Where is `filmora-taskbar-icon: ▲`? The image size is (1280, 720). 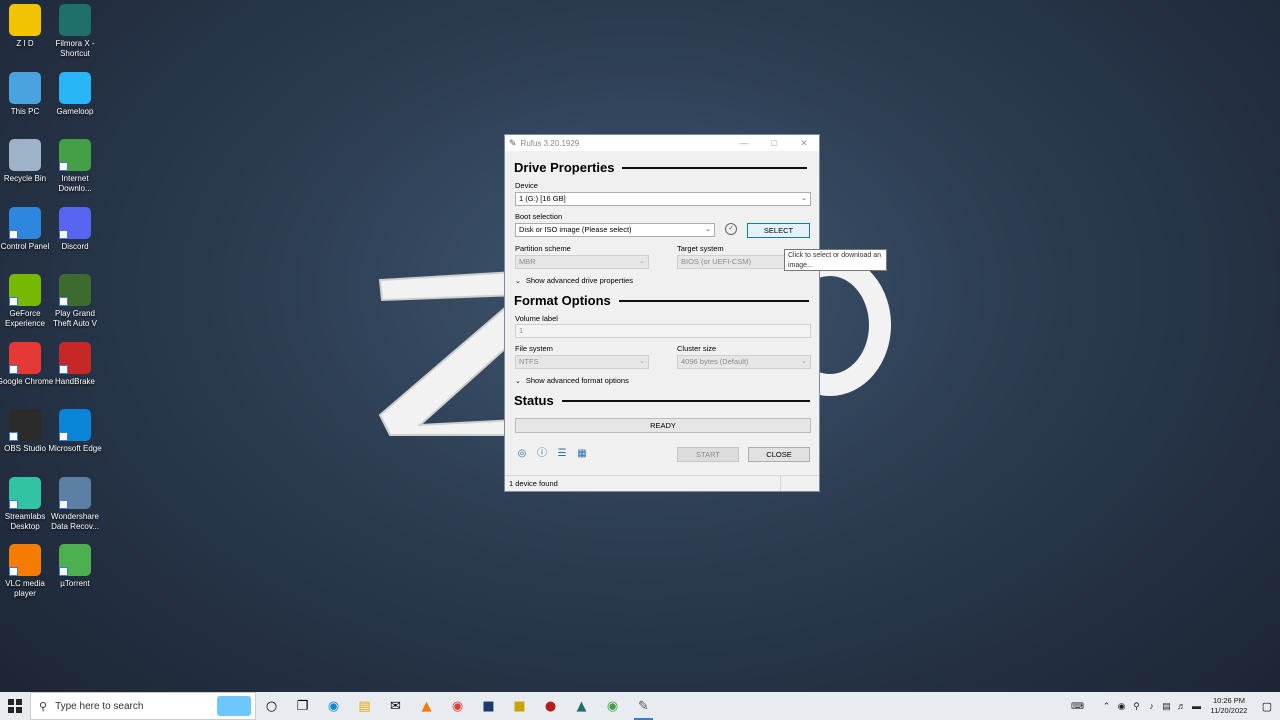
filmora-taskbar-icon: ▲ is located at coordinates (581, 706).